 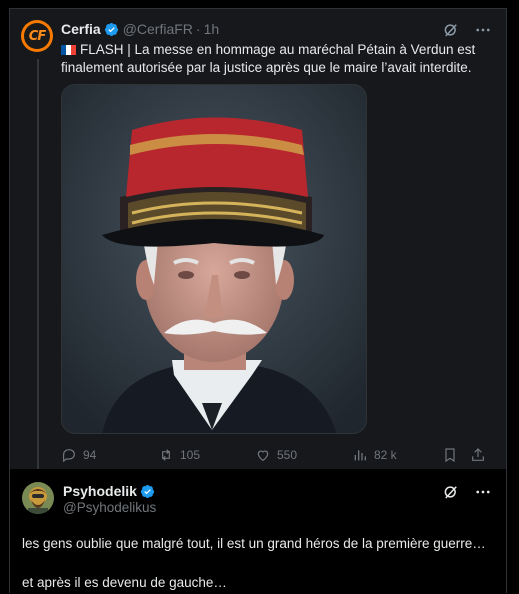 I want to click on author-name: Cerfia, so click(x=81, y=29).